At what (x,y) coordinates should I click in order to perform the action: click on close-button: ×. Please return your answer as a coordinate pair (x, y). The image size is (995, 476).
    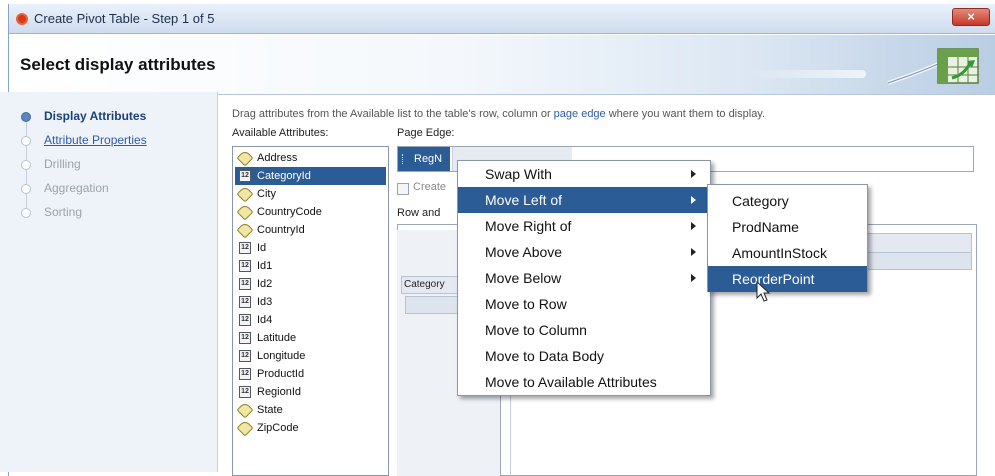
    Looking at the image, I should click on (971, 17).